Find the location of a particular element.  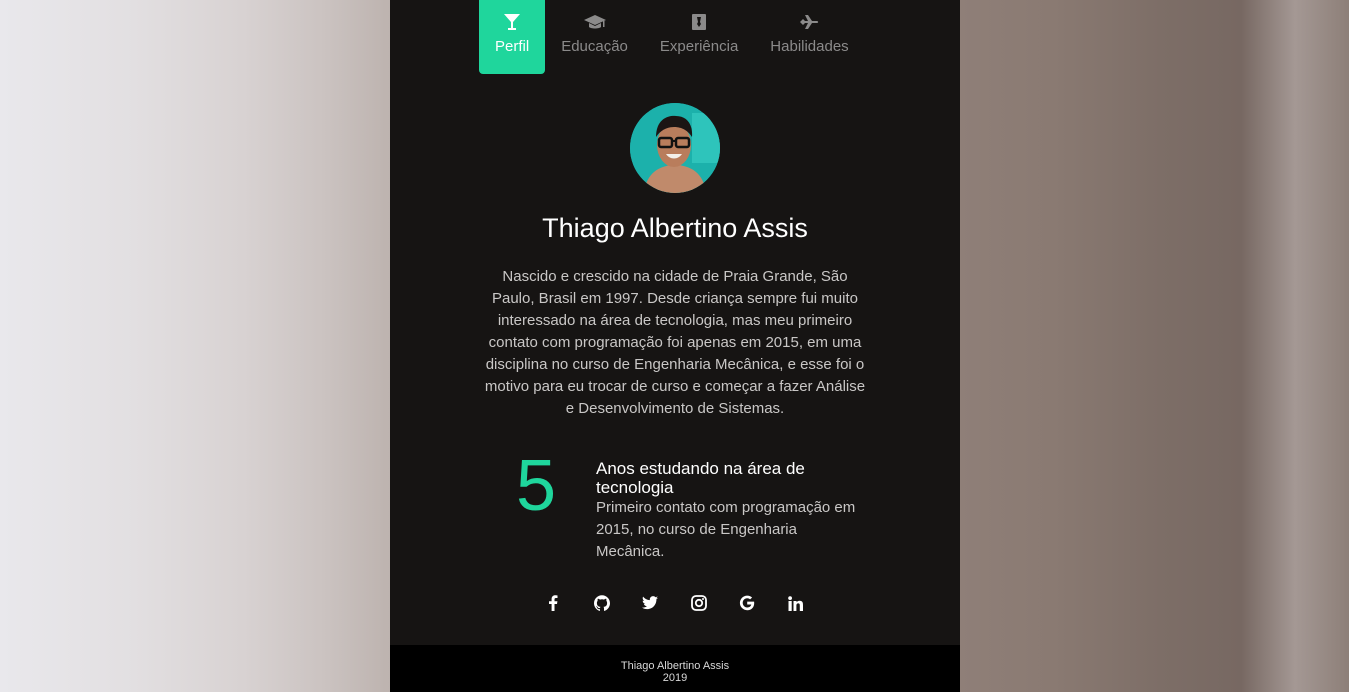

twitter-icon is located at coordinates (650, 603).